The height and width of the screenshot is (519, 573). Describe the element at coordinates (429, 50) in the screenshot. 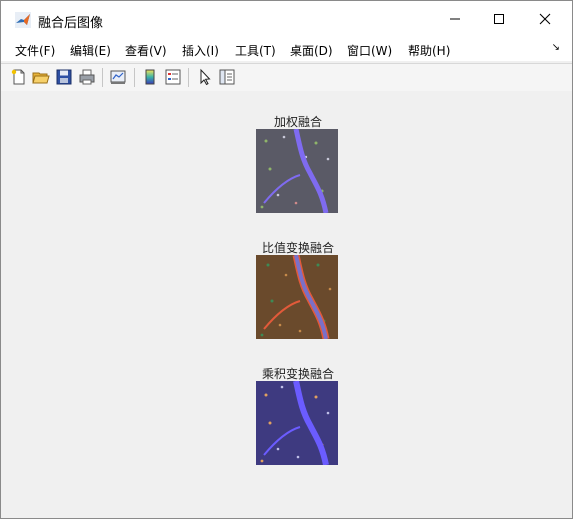

I see `menu-help: 帮助(H)` at that location.